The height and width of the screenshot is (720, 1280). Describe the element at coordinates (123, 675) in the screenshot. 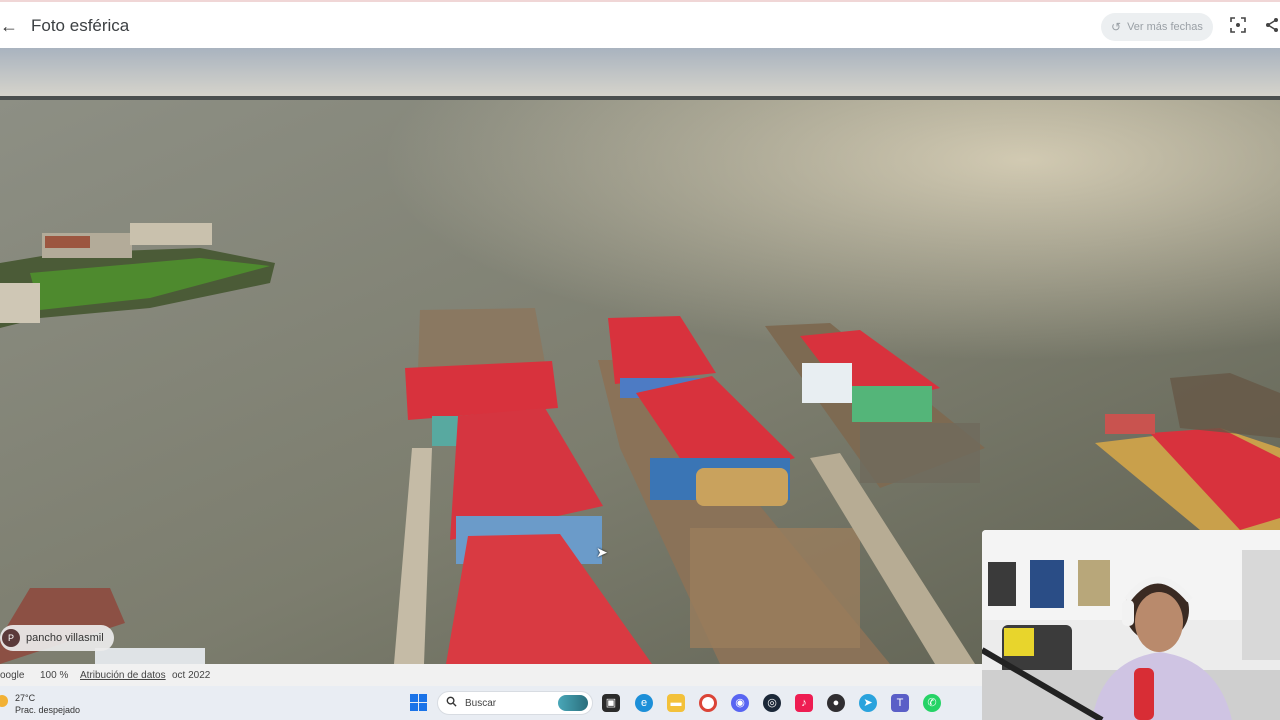

I see `data-attribution-link: Atribución de datos` at that location.